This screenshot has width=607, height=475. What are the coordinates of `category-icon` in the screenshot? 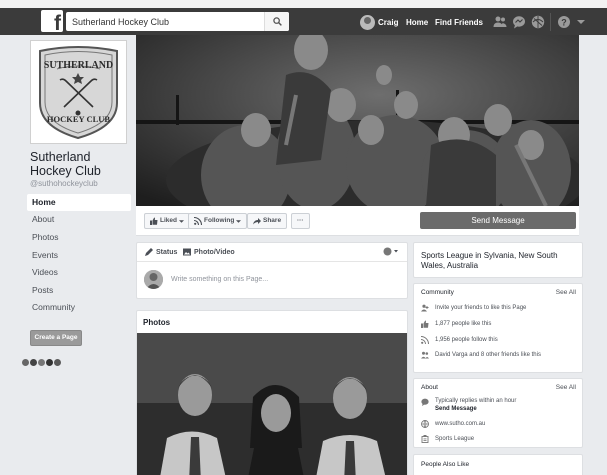 It's located at (425, 439).